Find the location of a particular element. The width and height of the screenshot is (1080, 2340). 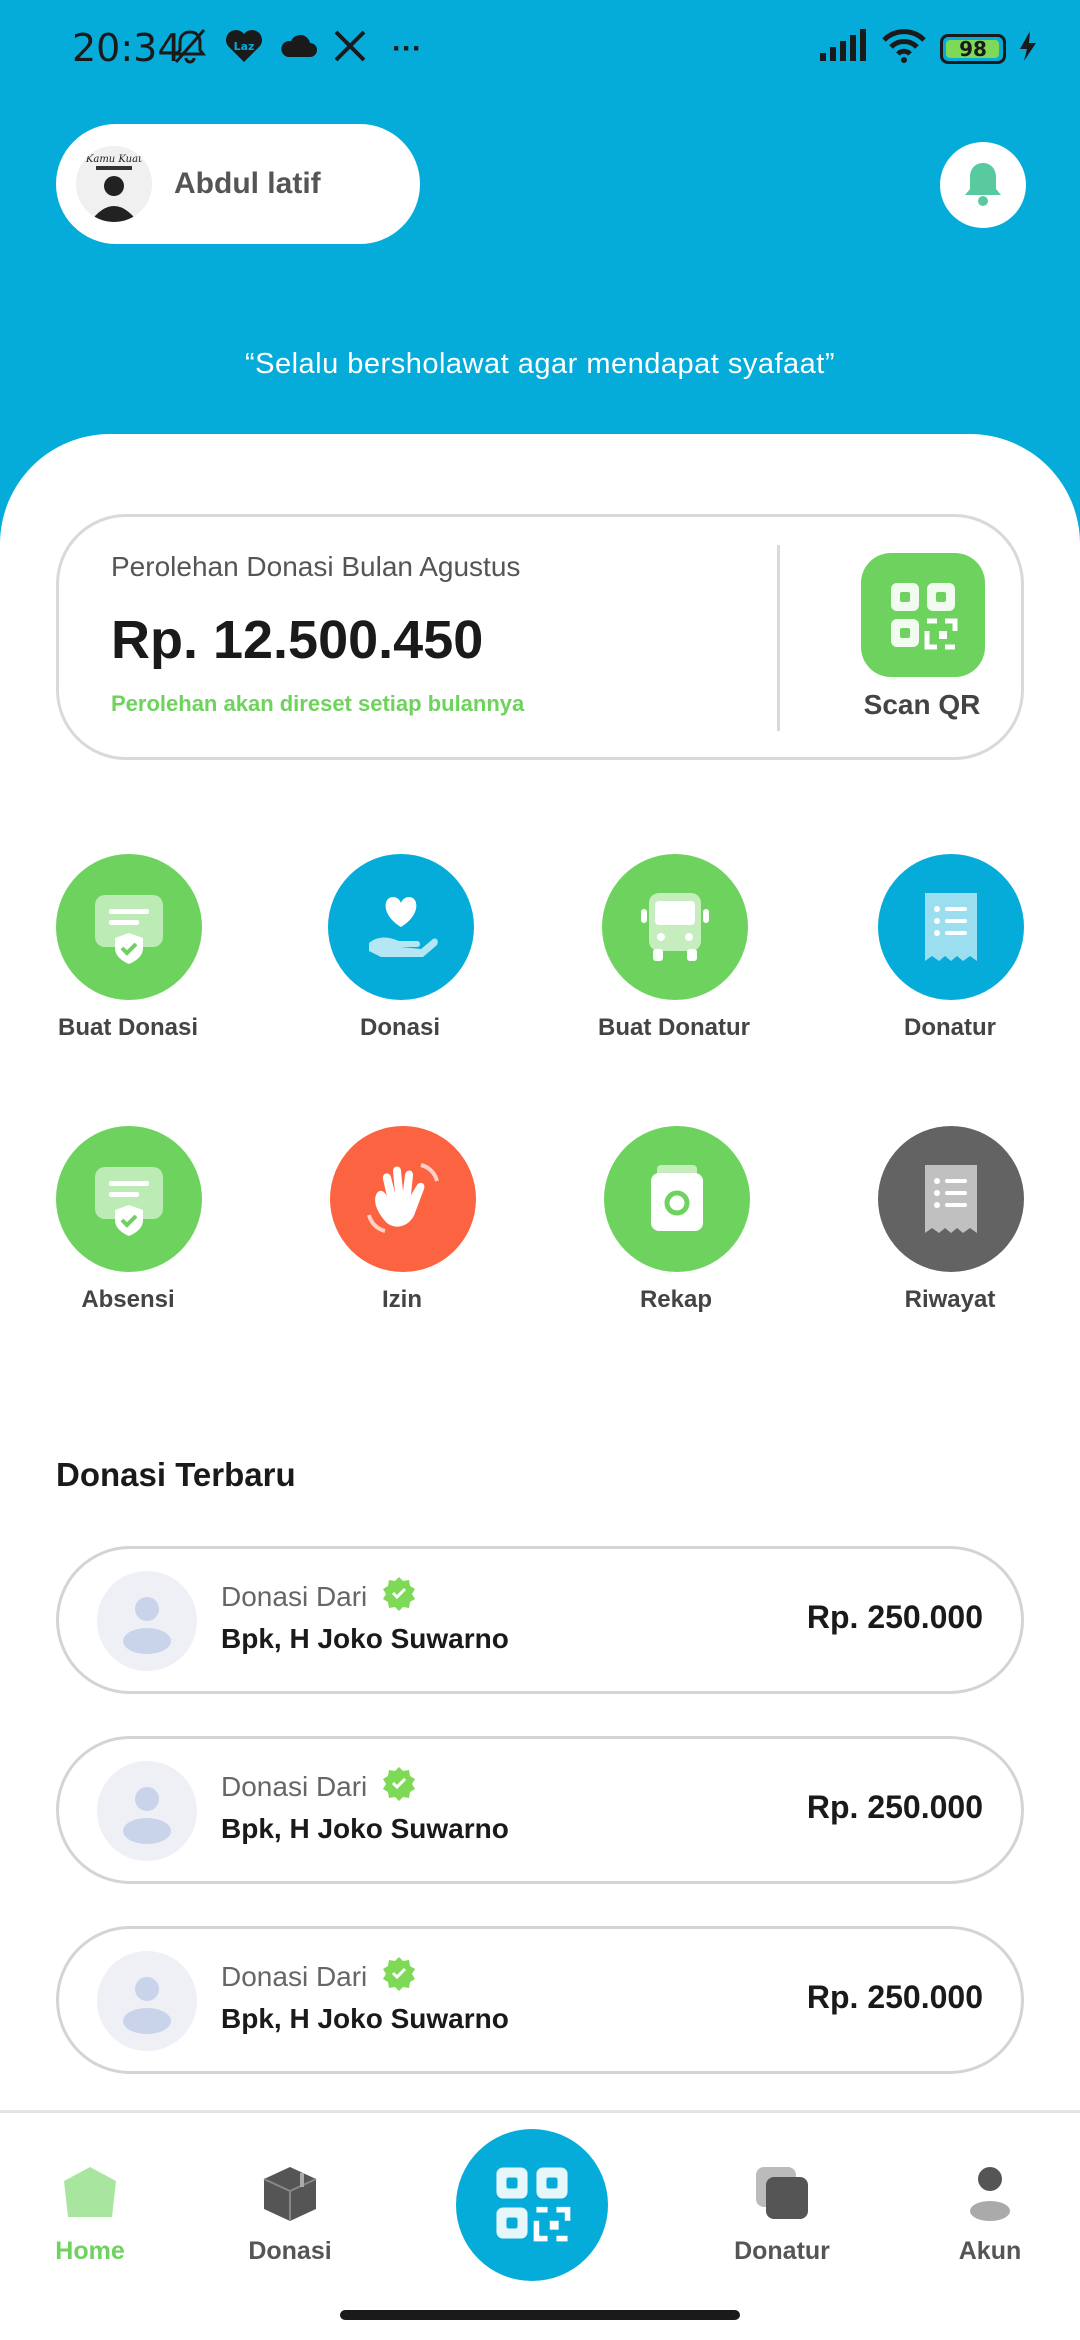

home-indicator is located at coordinates (540, 2315).